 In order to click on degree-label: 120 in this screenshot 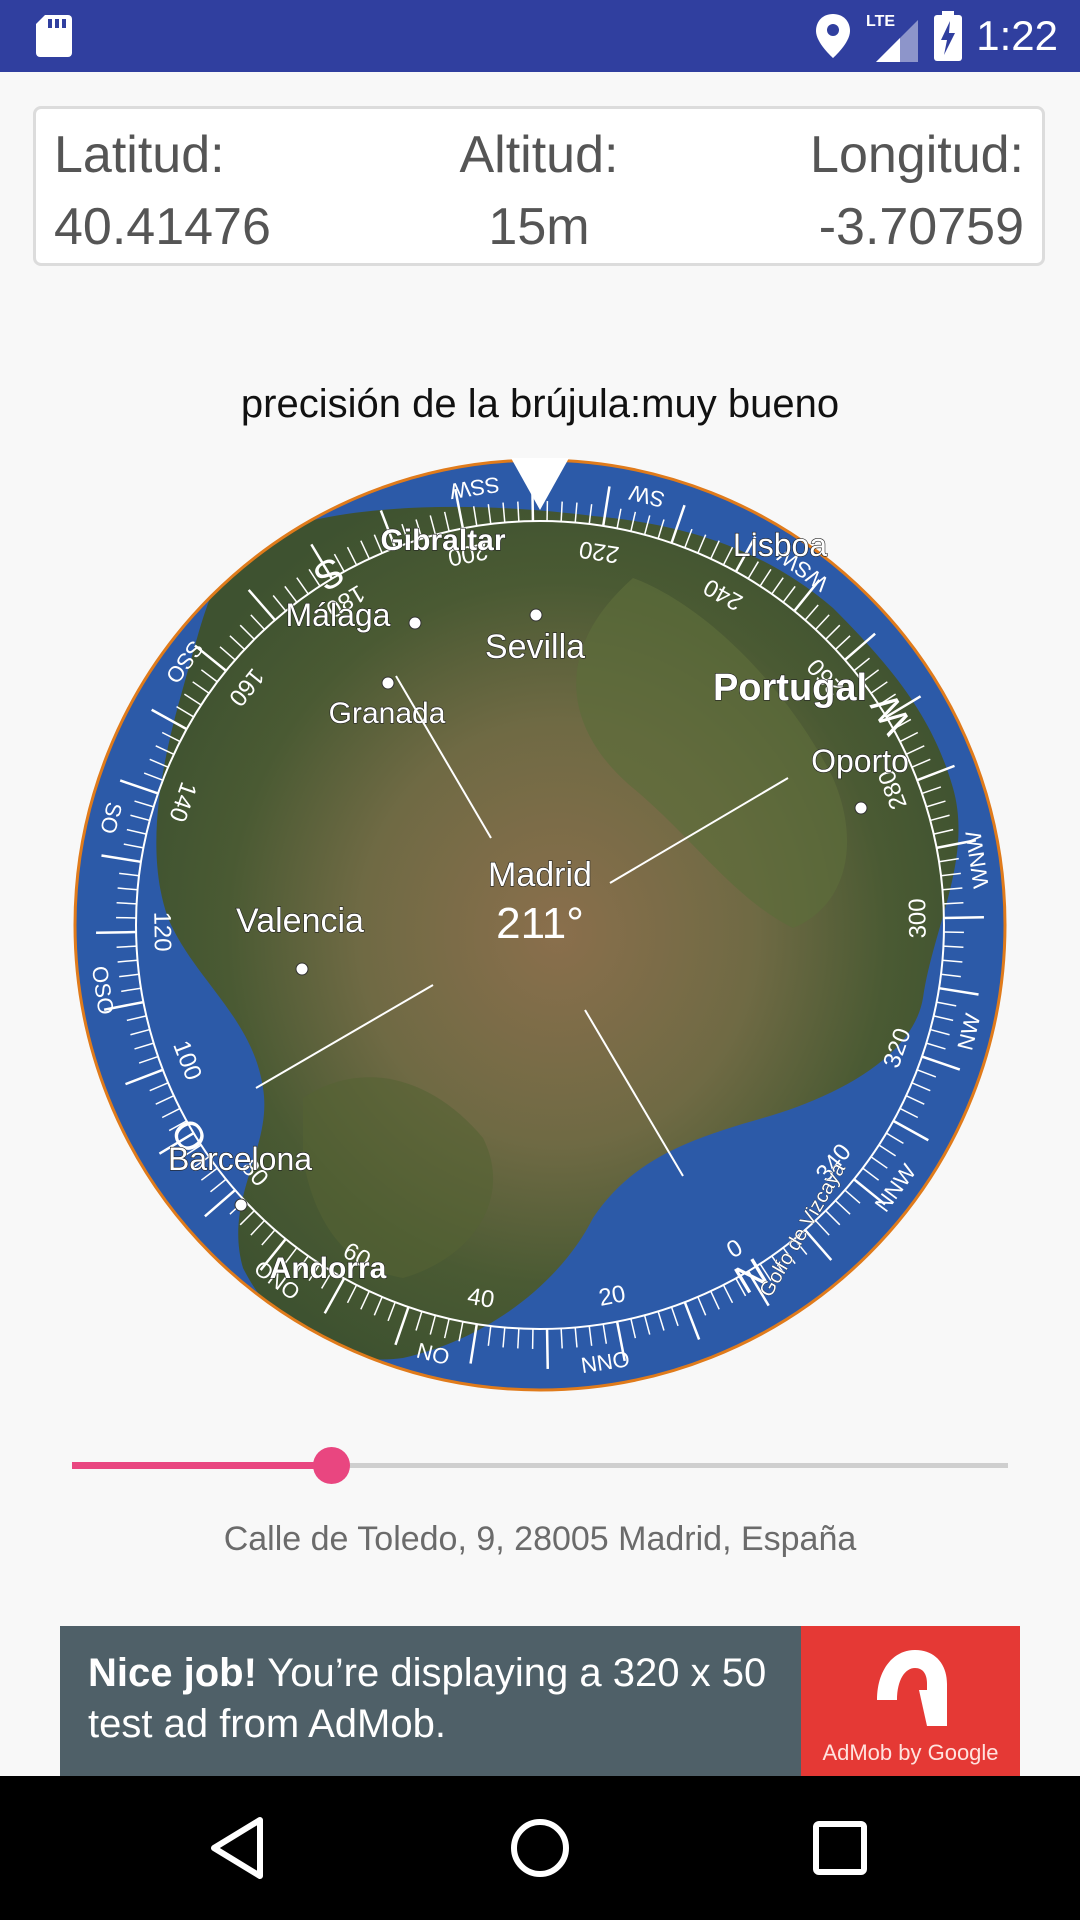, I will do `click(162, 931)`.